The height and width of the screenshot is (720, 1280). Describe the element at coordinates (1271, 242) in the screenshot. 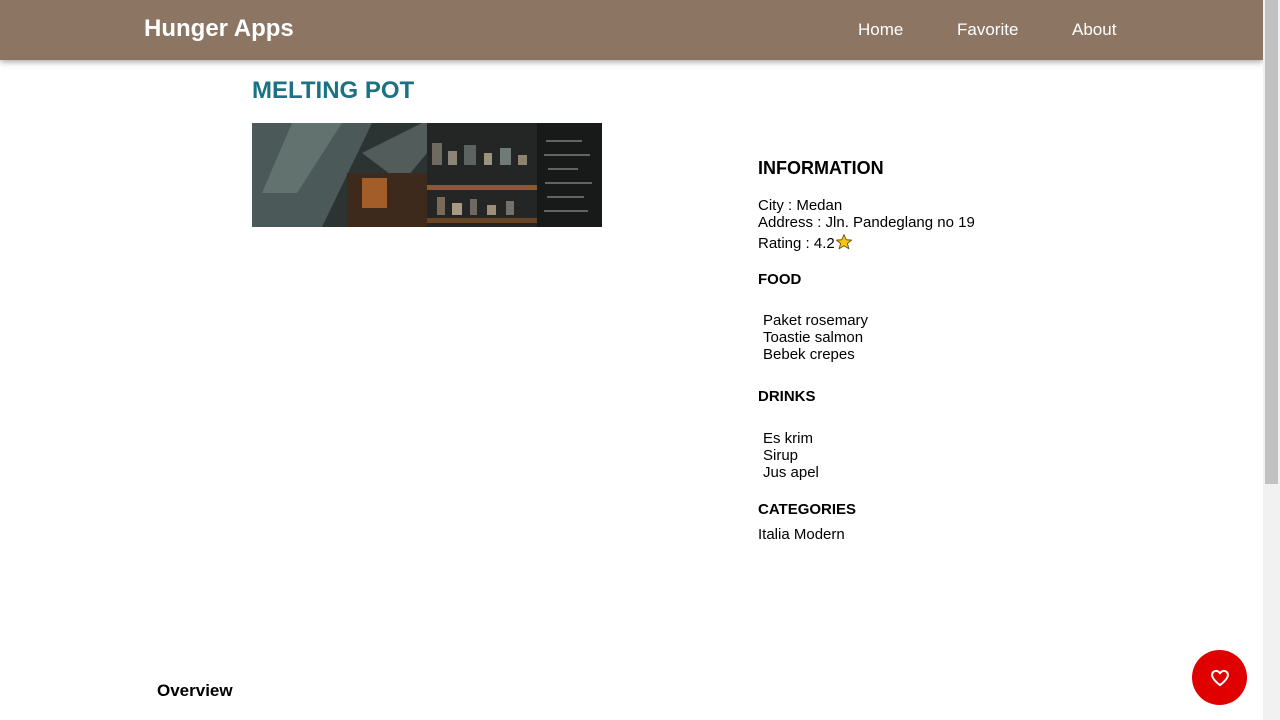

I see `scrollbar-thumb` at that location.